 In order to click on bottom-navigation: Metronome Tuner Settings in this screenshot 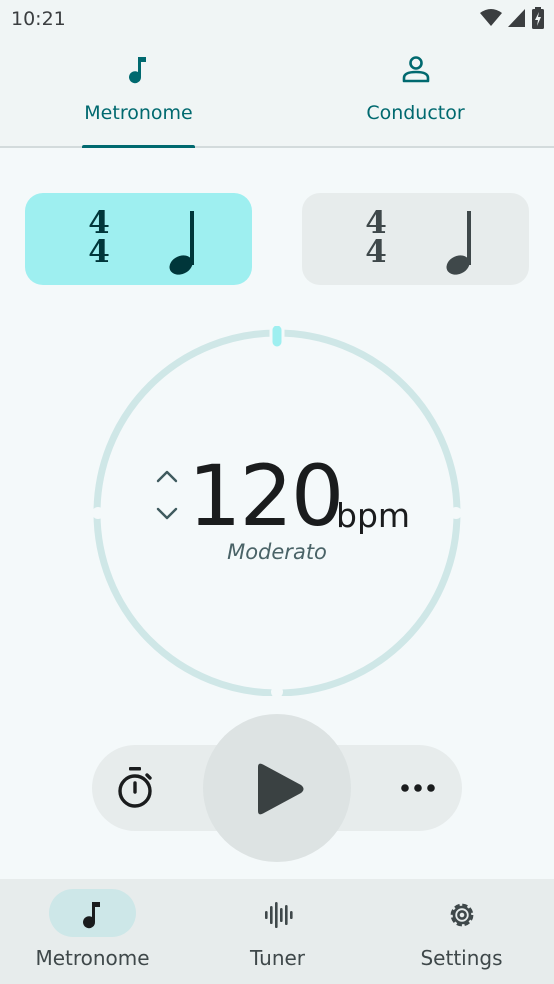, I will do `click(277, 931)`.